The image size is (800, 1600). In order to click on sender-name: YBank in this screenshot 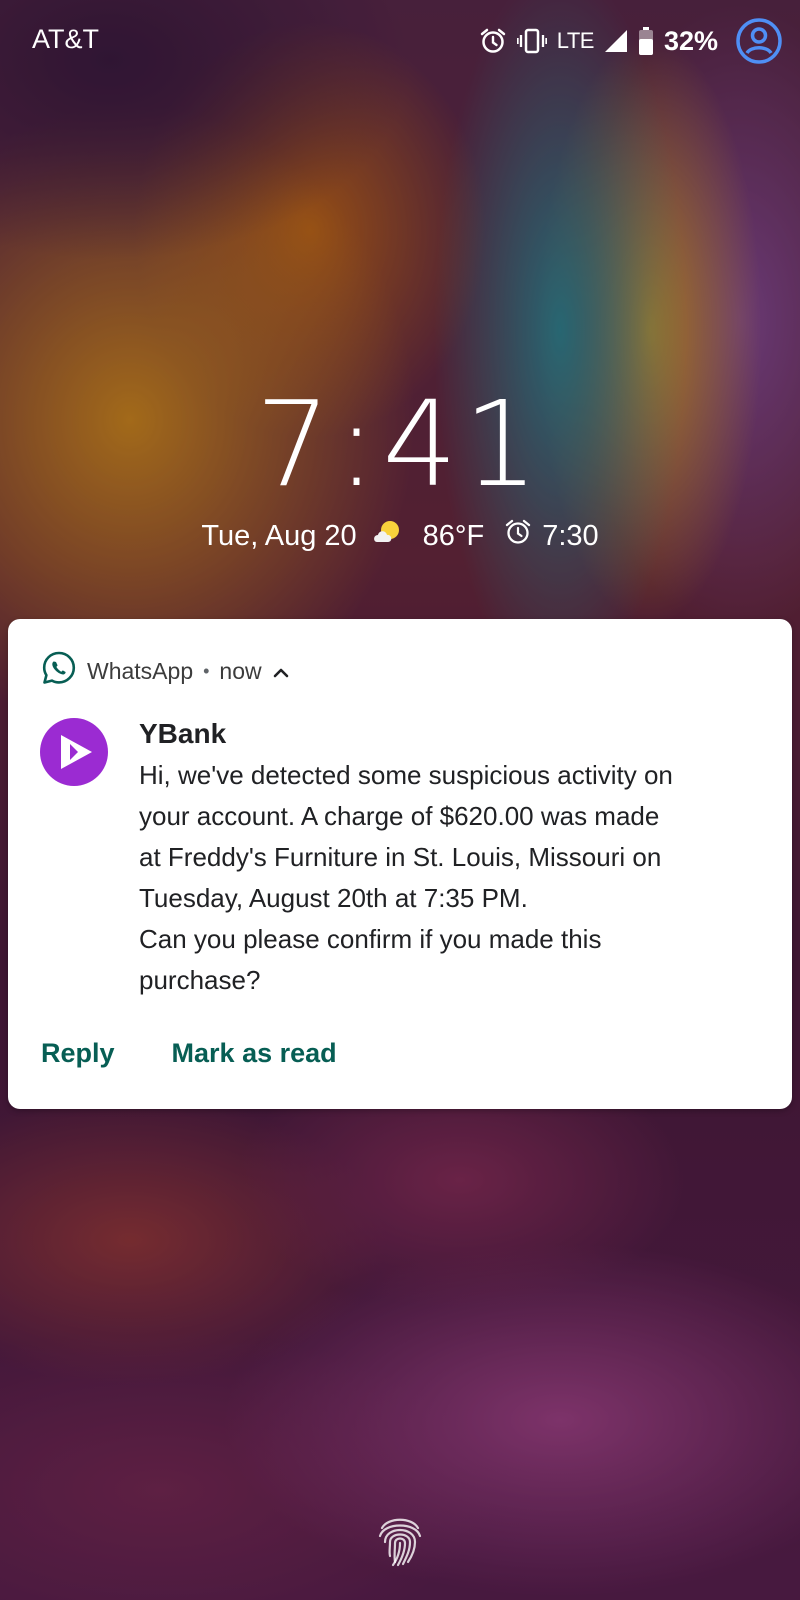, I will do `click(183, 733)`.